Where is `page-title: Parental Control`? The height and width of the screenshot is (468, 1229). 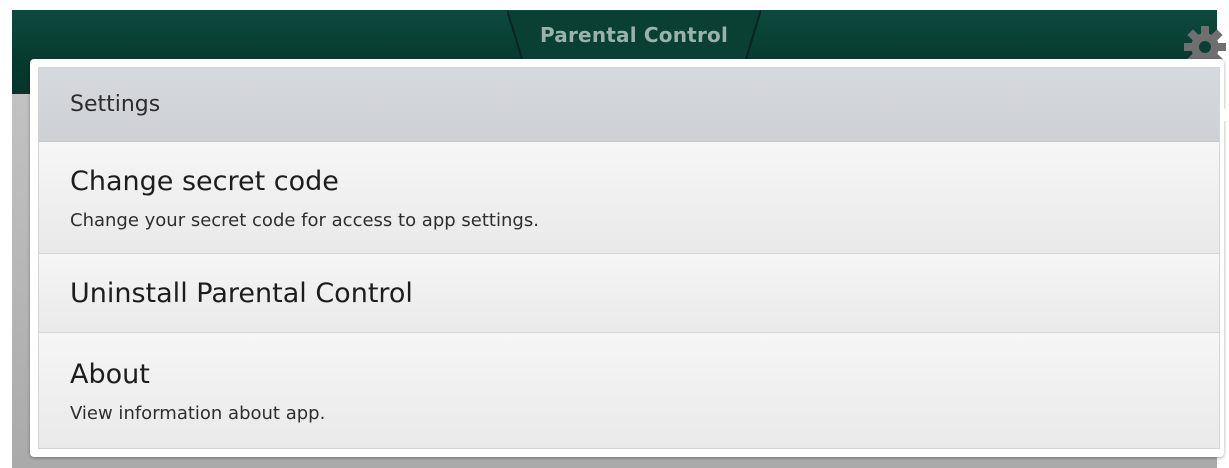
page-title: Parental Control is located at coordinates (634, 35).